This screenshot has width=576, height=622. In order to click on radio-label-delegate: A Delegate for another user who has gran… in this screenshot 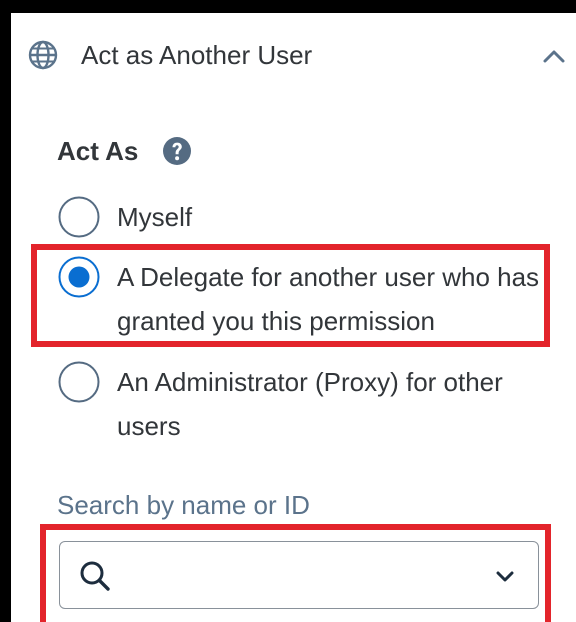, I will do `click(337, 299)`.